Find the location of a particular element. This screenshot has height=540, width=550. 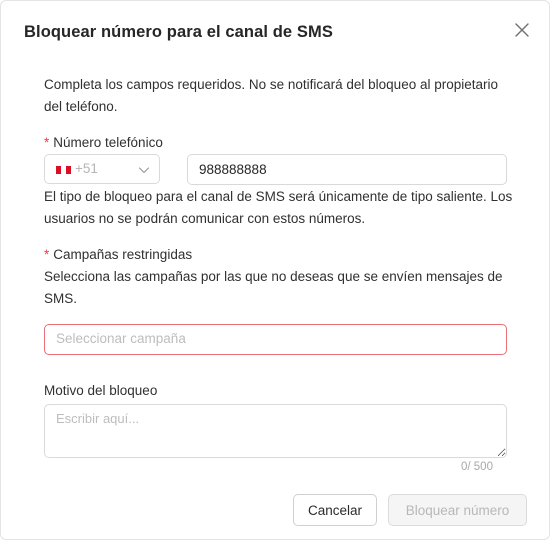

campaigns-label: * Campañas restringidas is located at coordinates (118, 255).